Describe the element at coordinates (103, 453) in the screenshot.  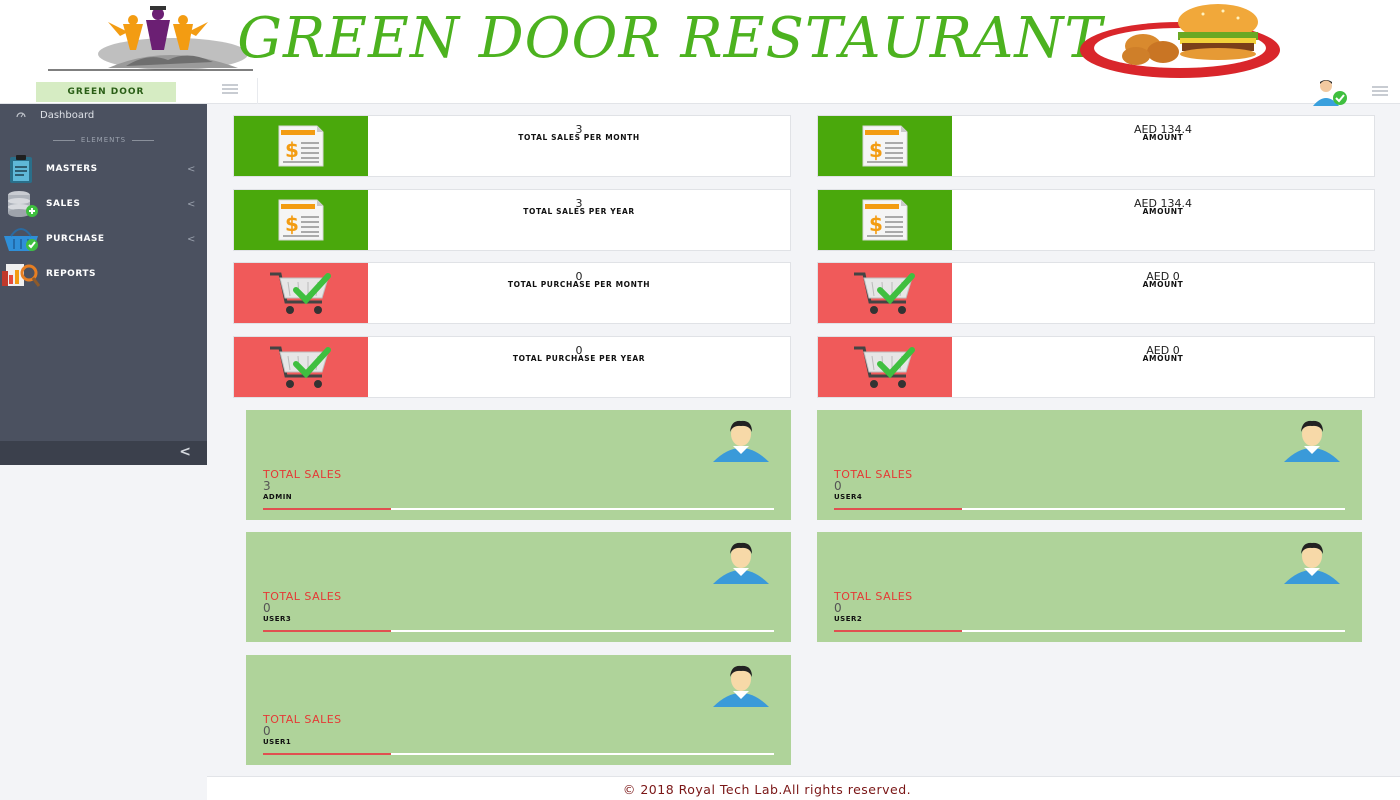
I see `sidebar-collapse-button: <` at that location.